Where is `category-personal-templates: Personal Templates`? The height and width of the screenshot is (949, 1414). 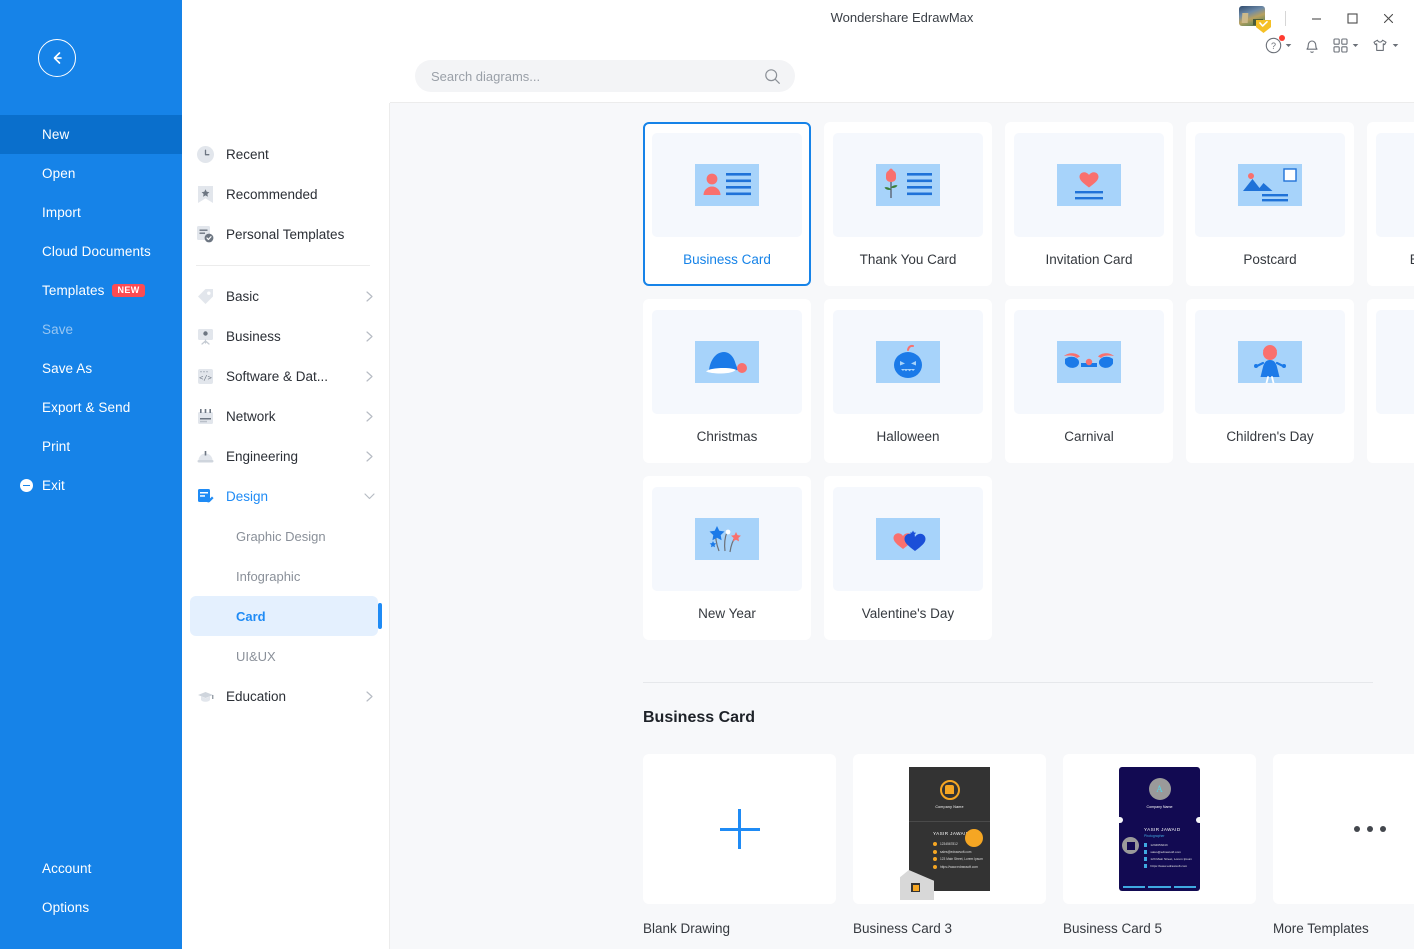 category-personal-templates: Personal Templates is located at coordinates (286, 234).